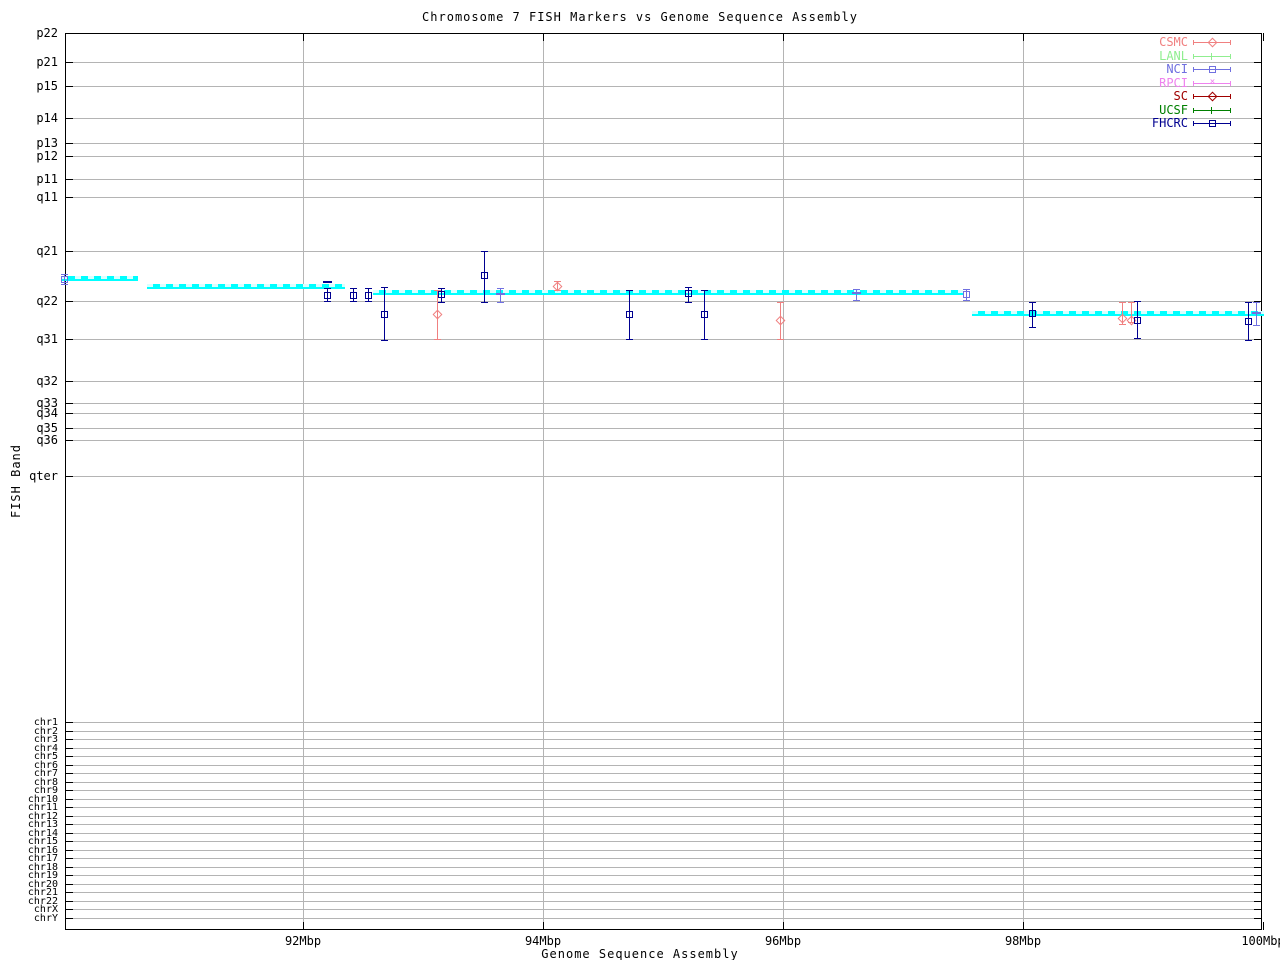  What do you see at coordinates (16, 481) in the screenshot?
I see `y-axis-title: FISH Band` at bounding box center [16, 481].